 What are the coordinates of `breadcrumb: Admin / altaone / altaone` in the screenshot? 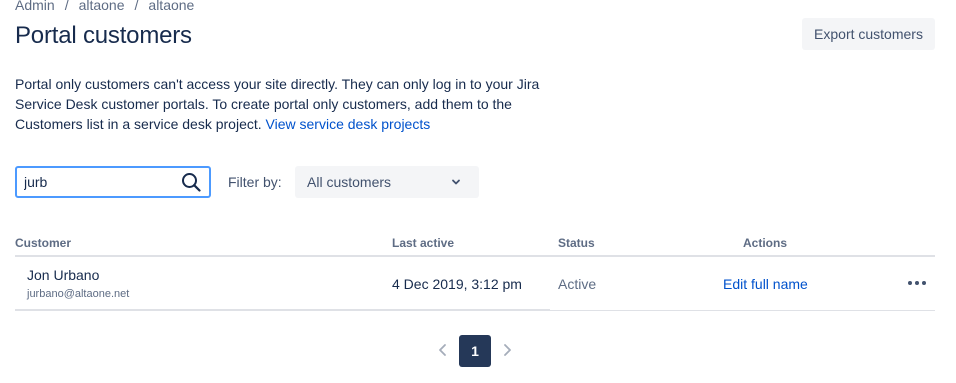 It's located at (104, 6).